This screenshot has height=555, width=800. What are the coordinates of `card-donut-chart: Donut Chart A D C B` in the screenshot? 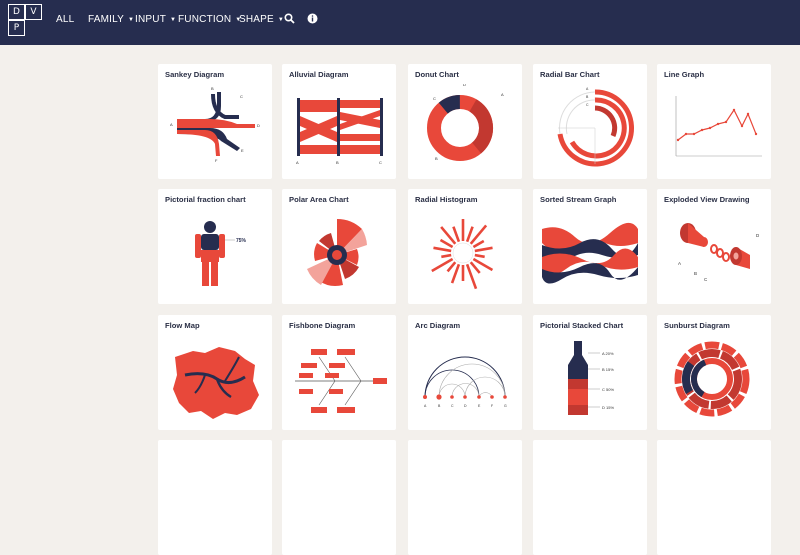 It's located at (465, 121).